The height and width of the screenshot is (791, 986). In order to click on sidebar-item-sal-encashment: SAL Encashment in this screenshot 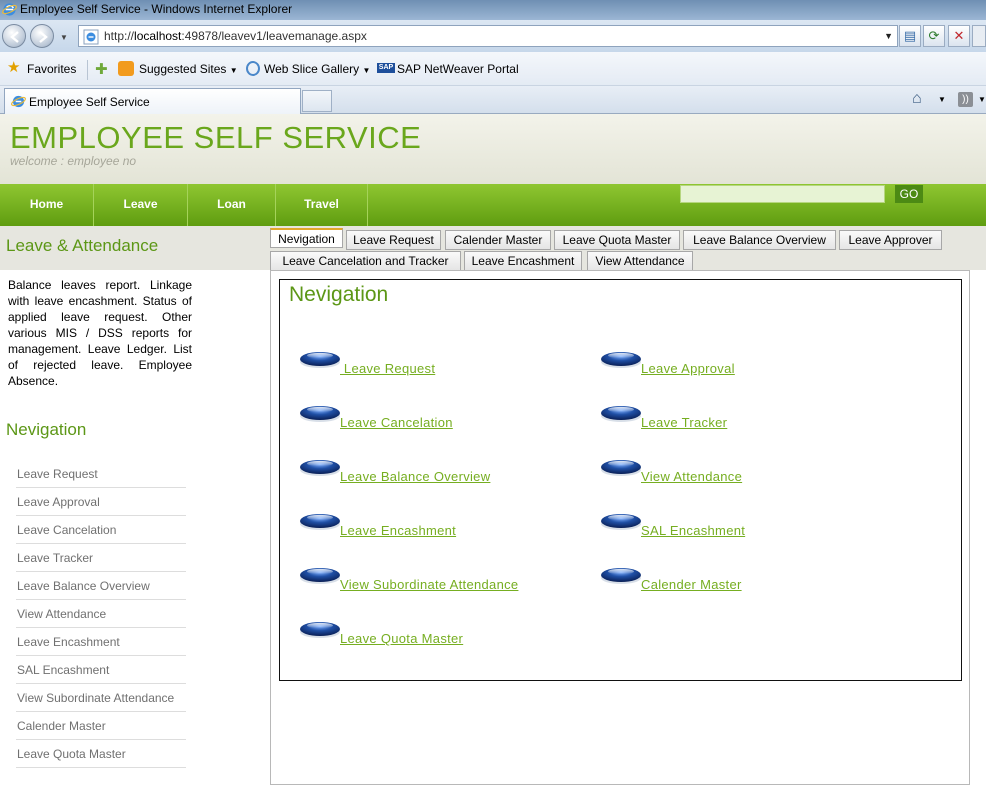, I will do `click(101, 670)`.